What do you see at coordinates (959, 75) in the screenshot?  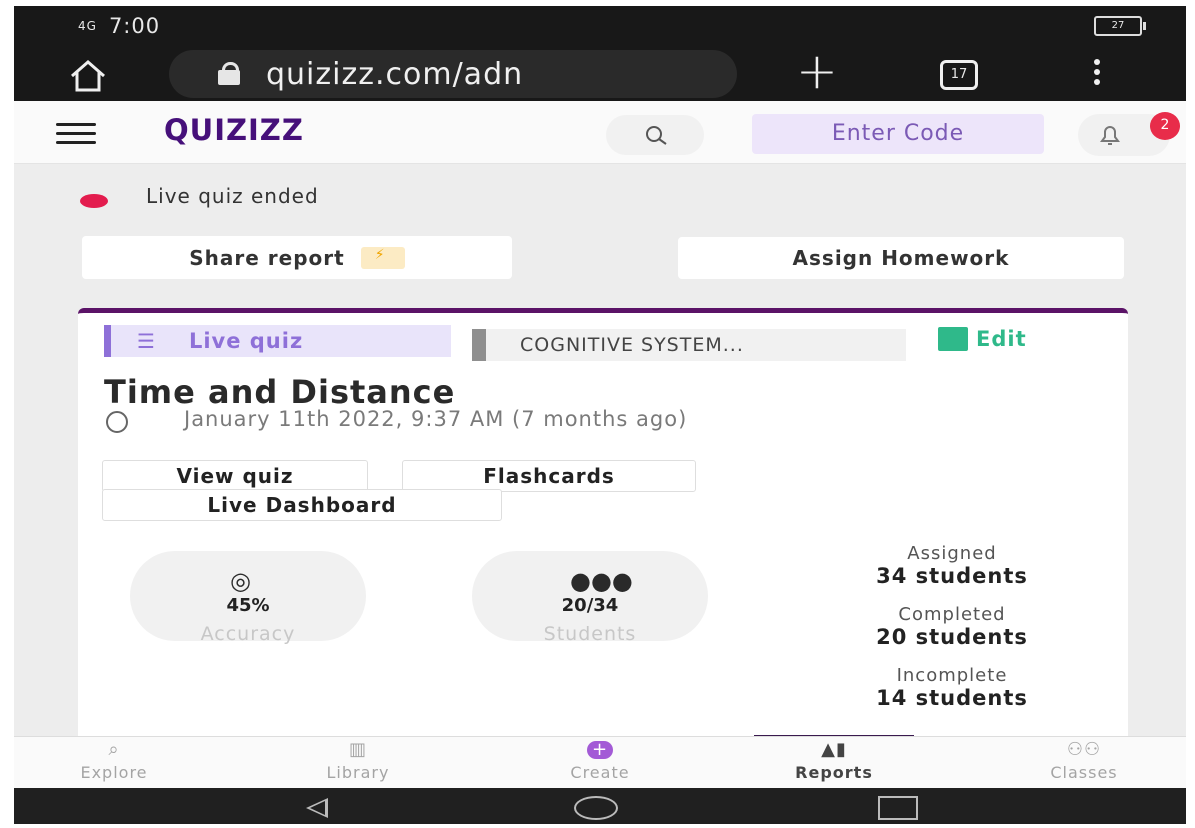 I see `tab-switcher-button: 17` at bounding box center [959, 75].